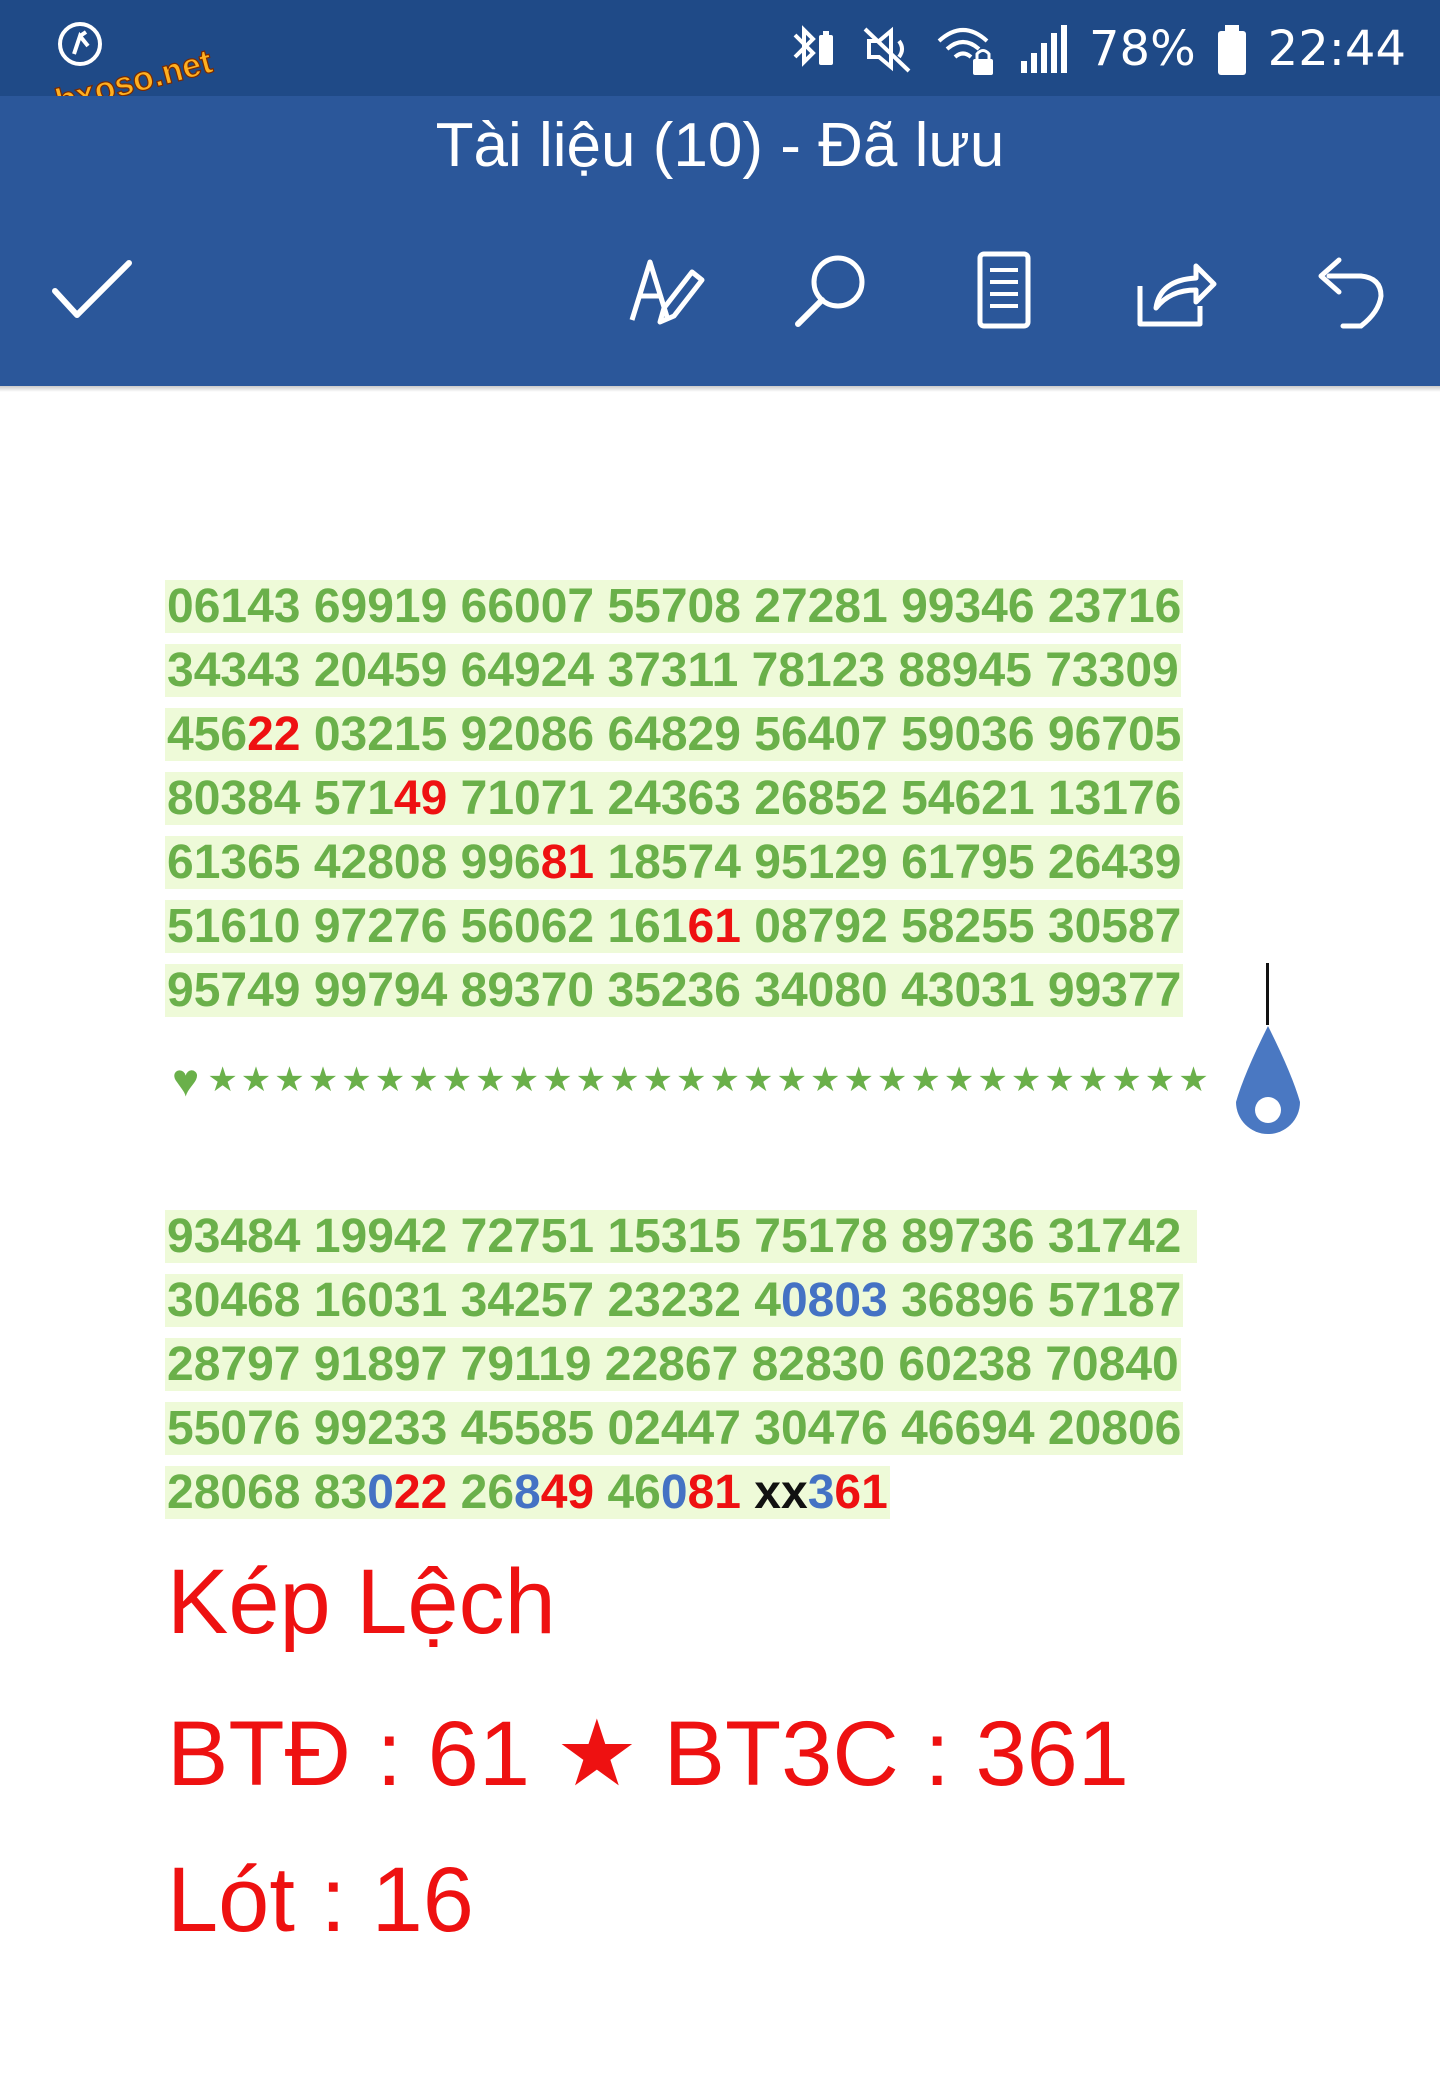 This screenshot has height=2083, width=1440. I want to click on app-bar: Tài liệu (10) - Đã lưu, so click(720, 241).